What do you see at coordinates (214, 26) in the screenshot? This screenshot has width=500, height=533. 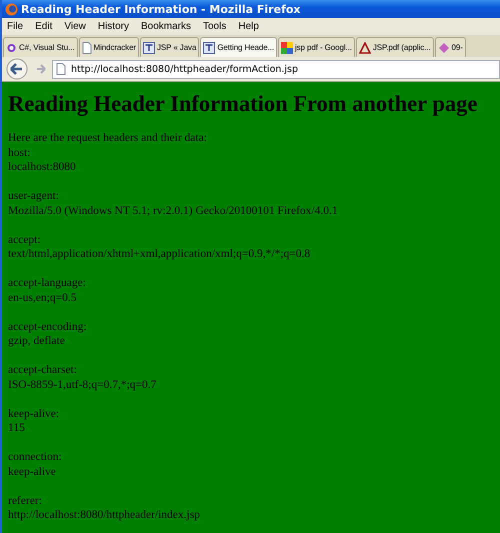 I see `menu-item: Tools` at bounding box center [214, 26].